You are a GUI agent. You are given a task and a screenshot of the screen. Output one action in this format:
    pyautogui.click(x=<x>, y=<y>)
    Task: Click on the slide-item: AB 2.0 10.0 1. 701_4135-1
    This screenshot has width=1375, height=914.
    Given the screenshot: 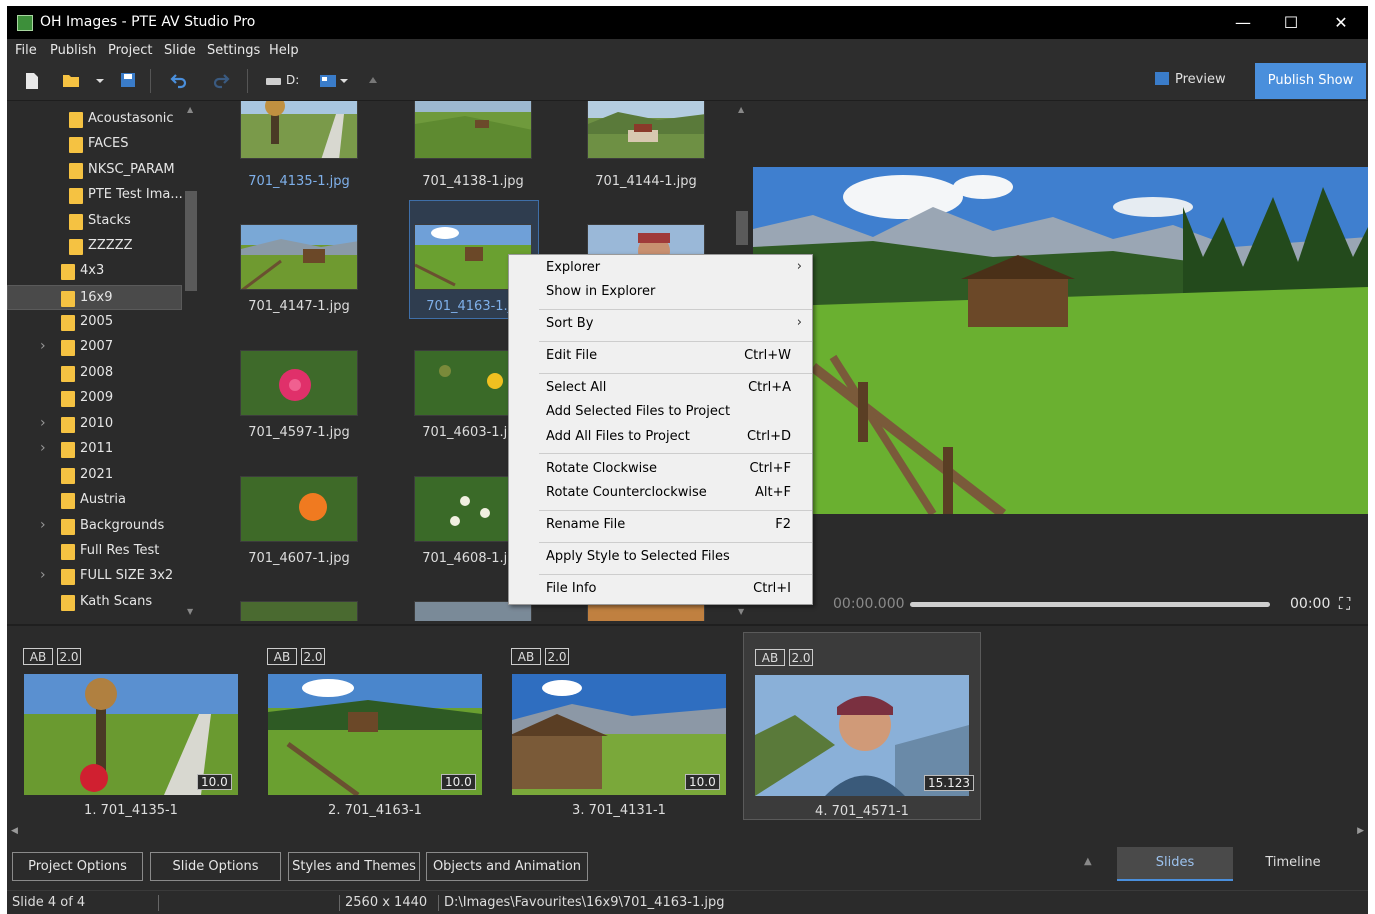 What is the action you would take?
    pyautogui.click(x=136, y=726)
    